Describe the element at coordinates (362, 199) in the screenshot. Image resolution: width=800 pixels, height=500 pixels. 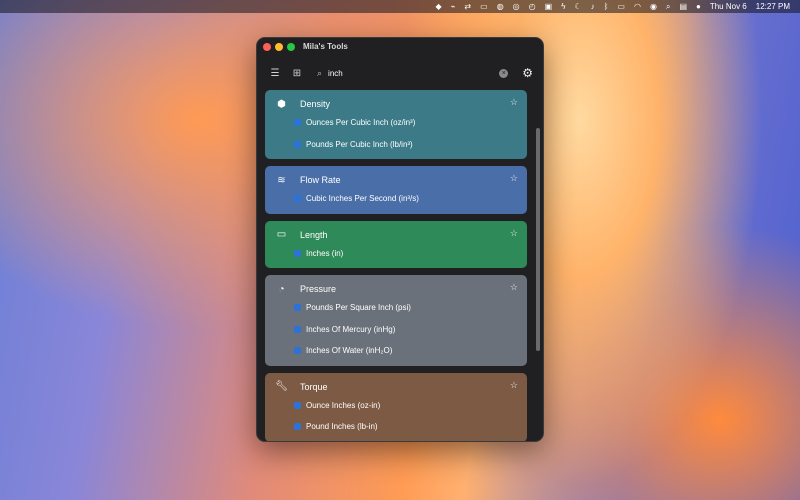
I see `unit-label: Cubic Inches Per Second (in³/s)` at that location.